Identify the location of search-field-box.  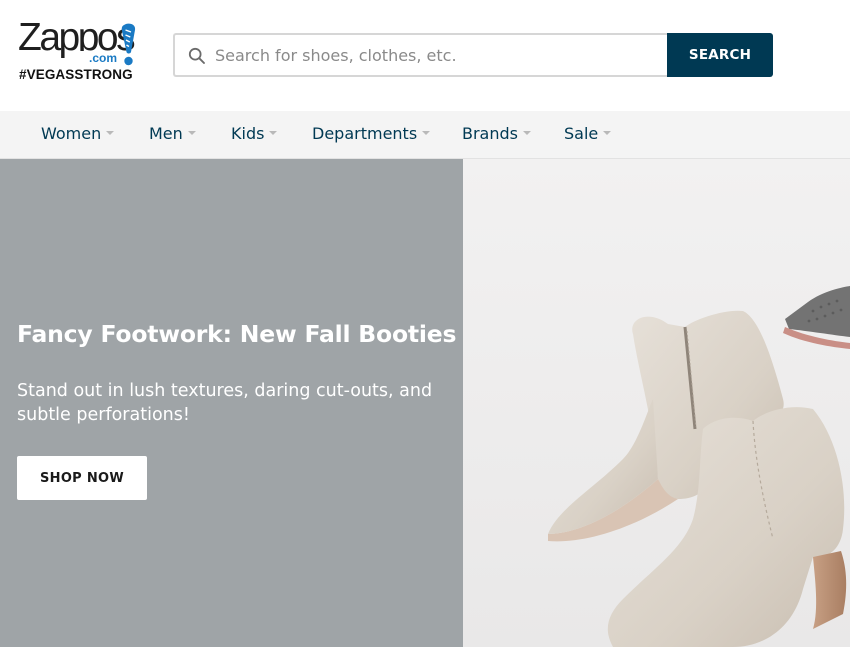
(420, 55).